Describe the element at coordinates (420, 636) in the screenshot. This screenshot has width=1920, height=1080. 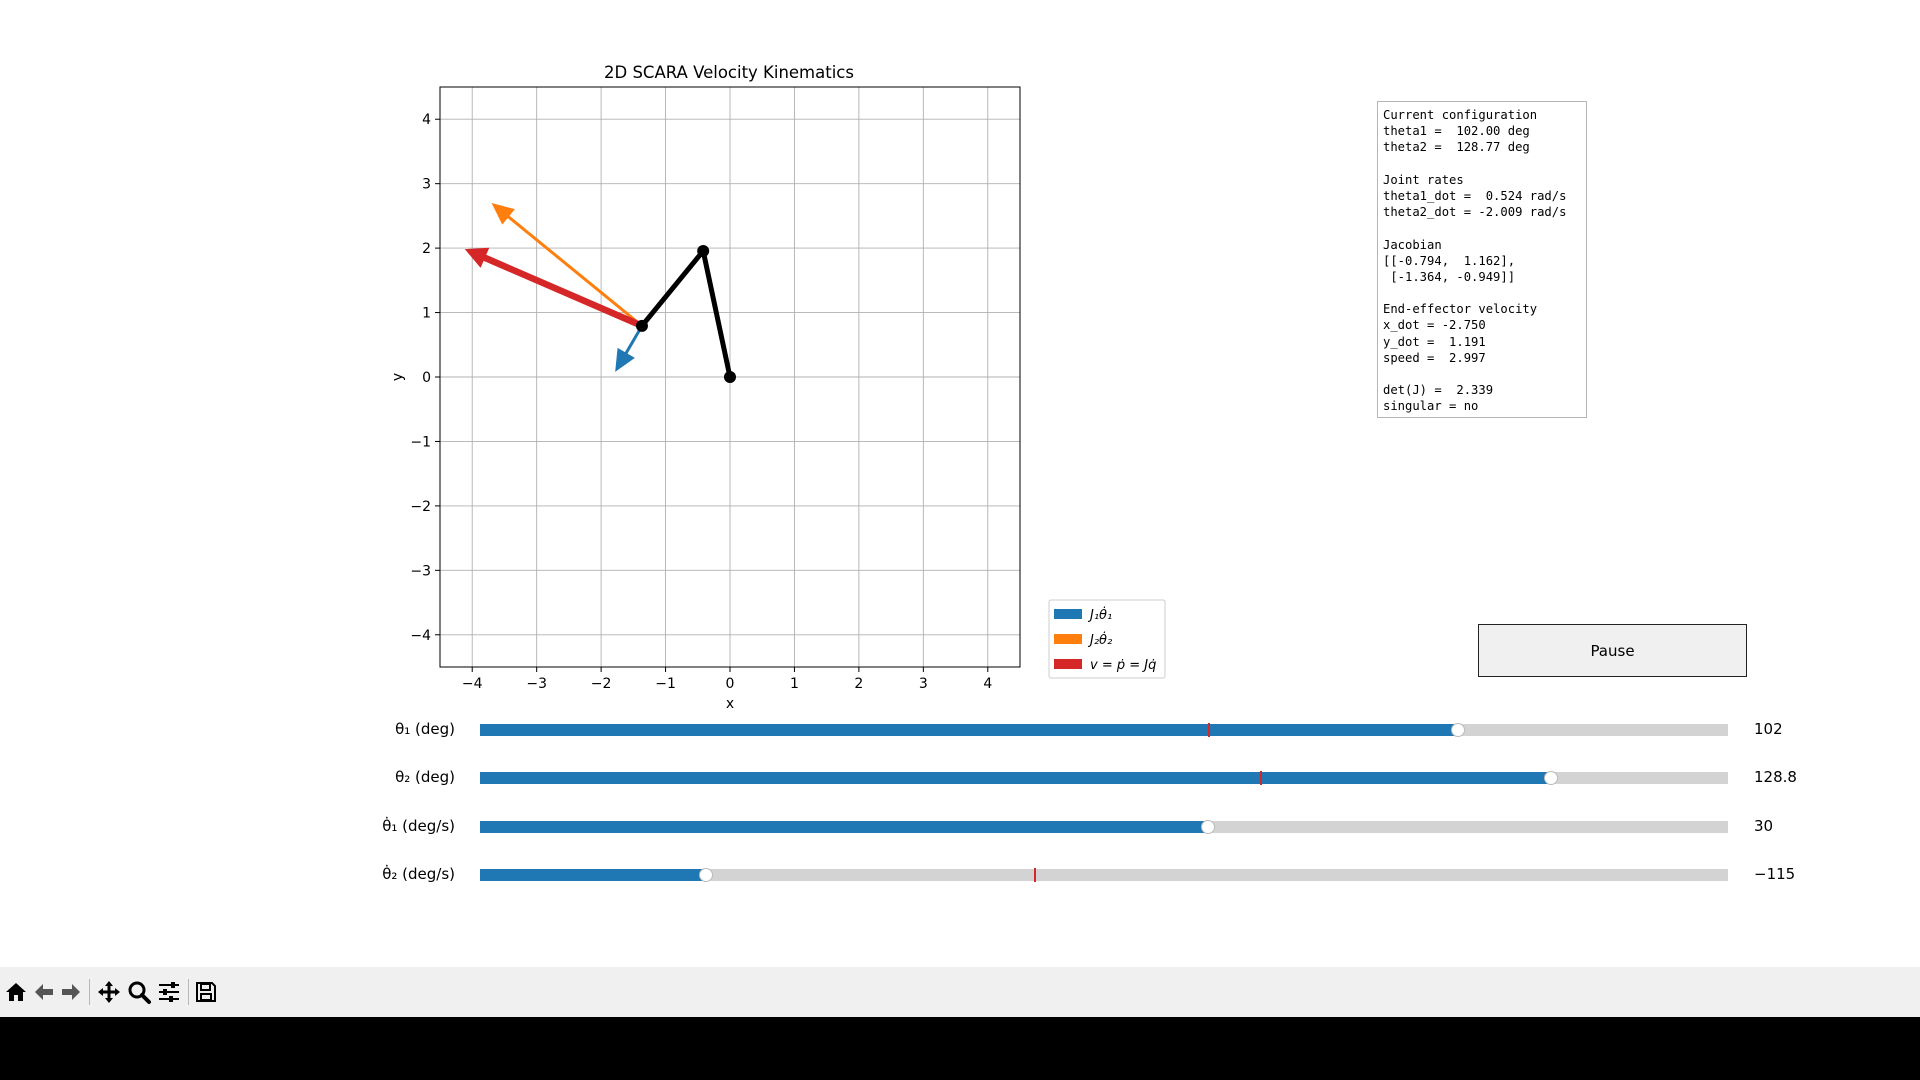
I see `y-tick-label: −4` at that location.